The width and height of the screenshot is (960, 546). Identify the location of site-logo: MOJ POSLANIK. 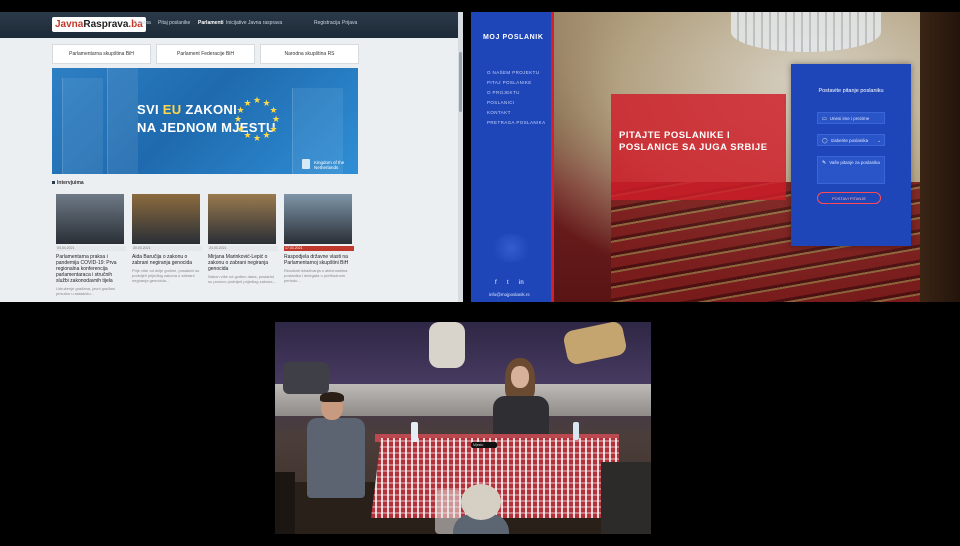
(513, 37).